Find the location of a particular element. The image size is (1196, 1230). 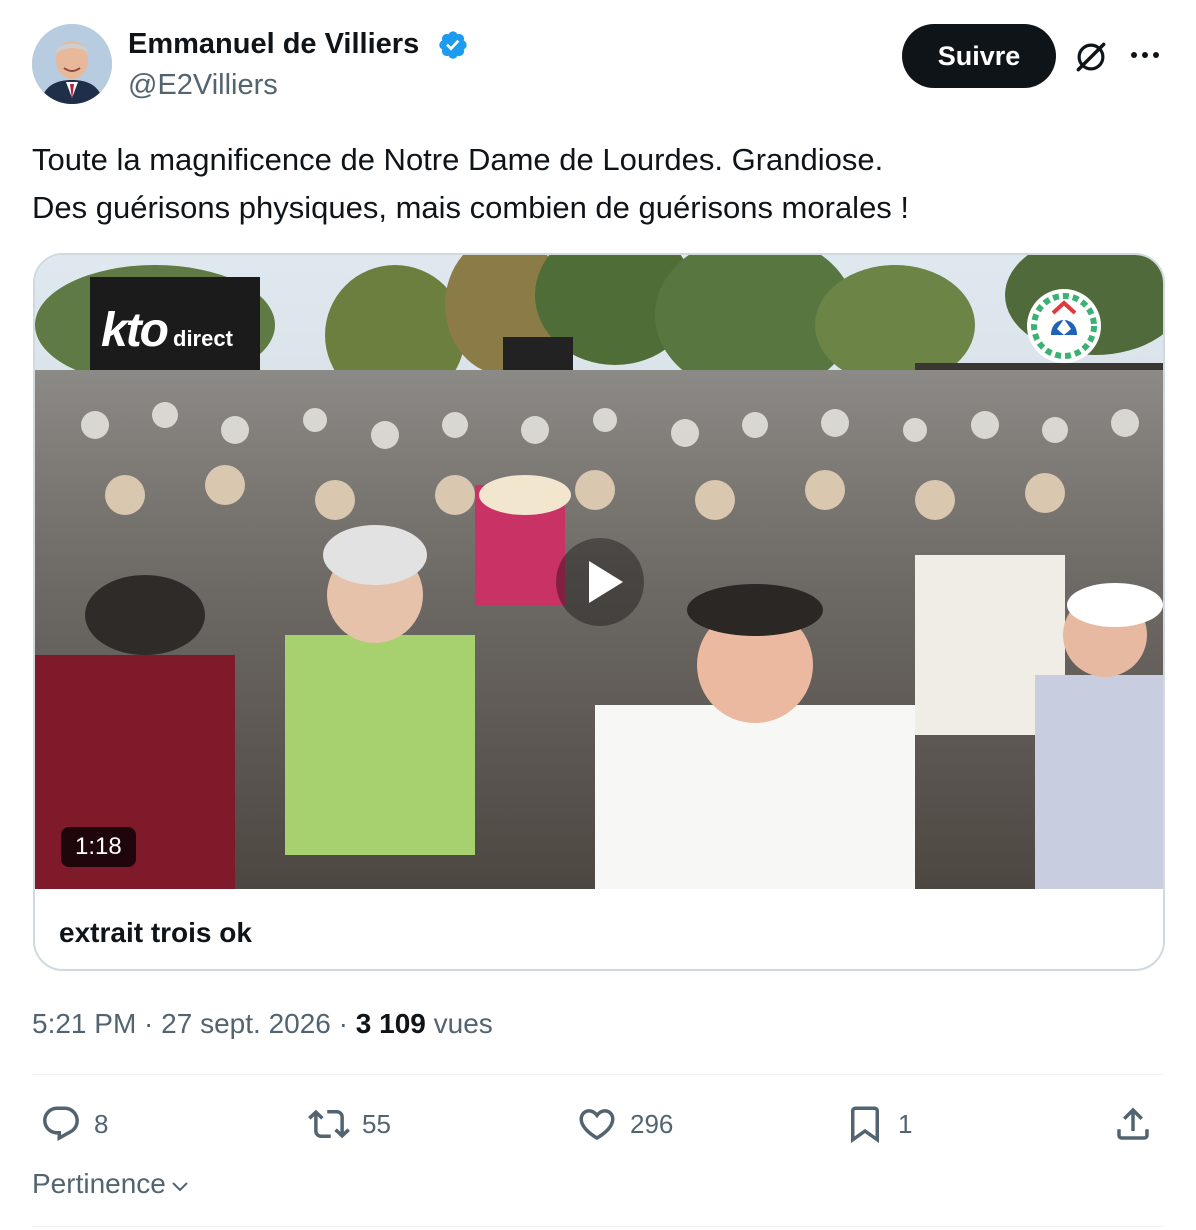

repost-count: 55 is located at coordinates (376, 1123).